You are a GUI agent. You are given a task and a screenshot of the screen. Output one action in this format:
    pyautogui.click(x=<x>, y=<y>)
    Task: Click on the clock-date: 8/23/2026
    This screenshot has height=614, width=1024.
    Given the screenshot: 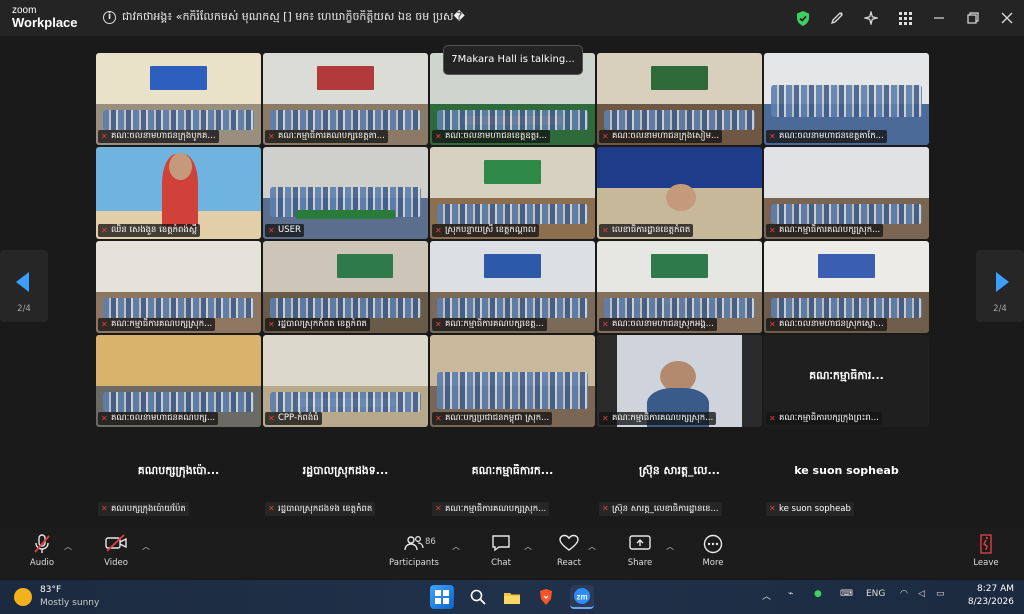 What is the action you would take?
    pyautogui.click(x=990, y=602)
    